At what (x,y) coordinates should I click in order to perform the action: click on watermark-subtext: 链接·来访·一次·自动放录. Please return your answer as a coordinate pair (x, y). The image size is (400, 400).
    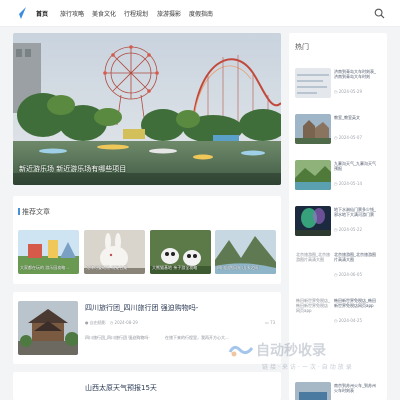
    Looking at the image, I should click on (308, 367).